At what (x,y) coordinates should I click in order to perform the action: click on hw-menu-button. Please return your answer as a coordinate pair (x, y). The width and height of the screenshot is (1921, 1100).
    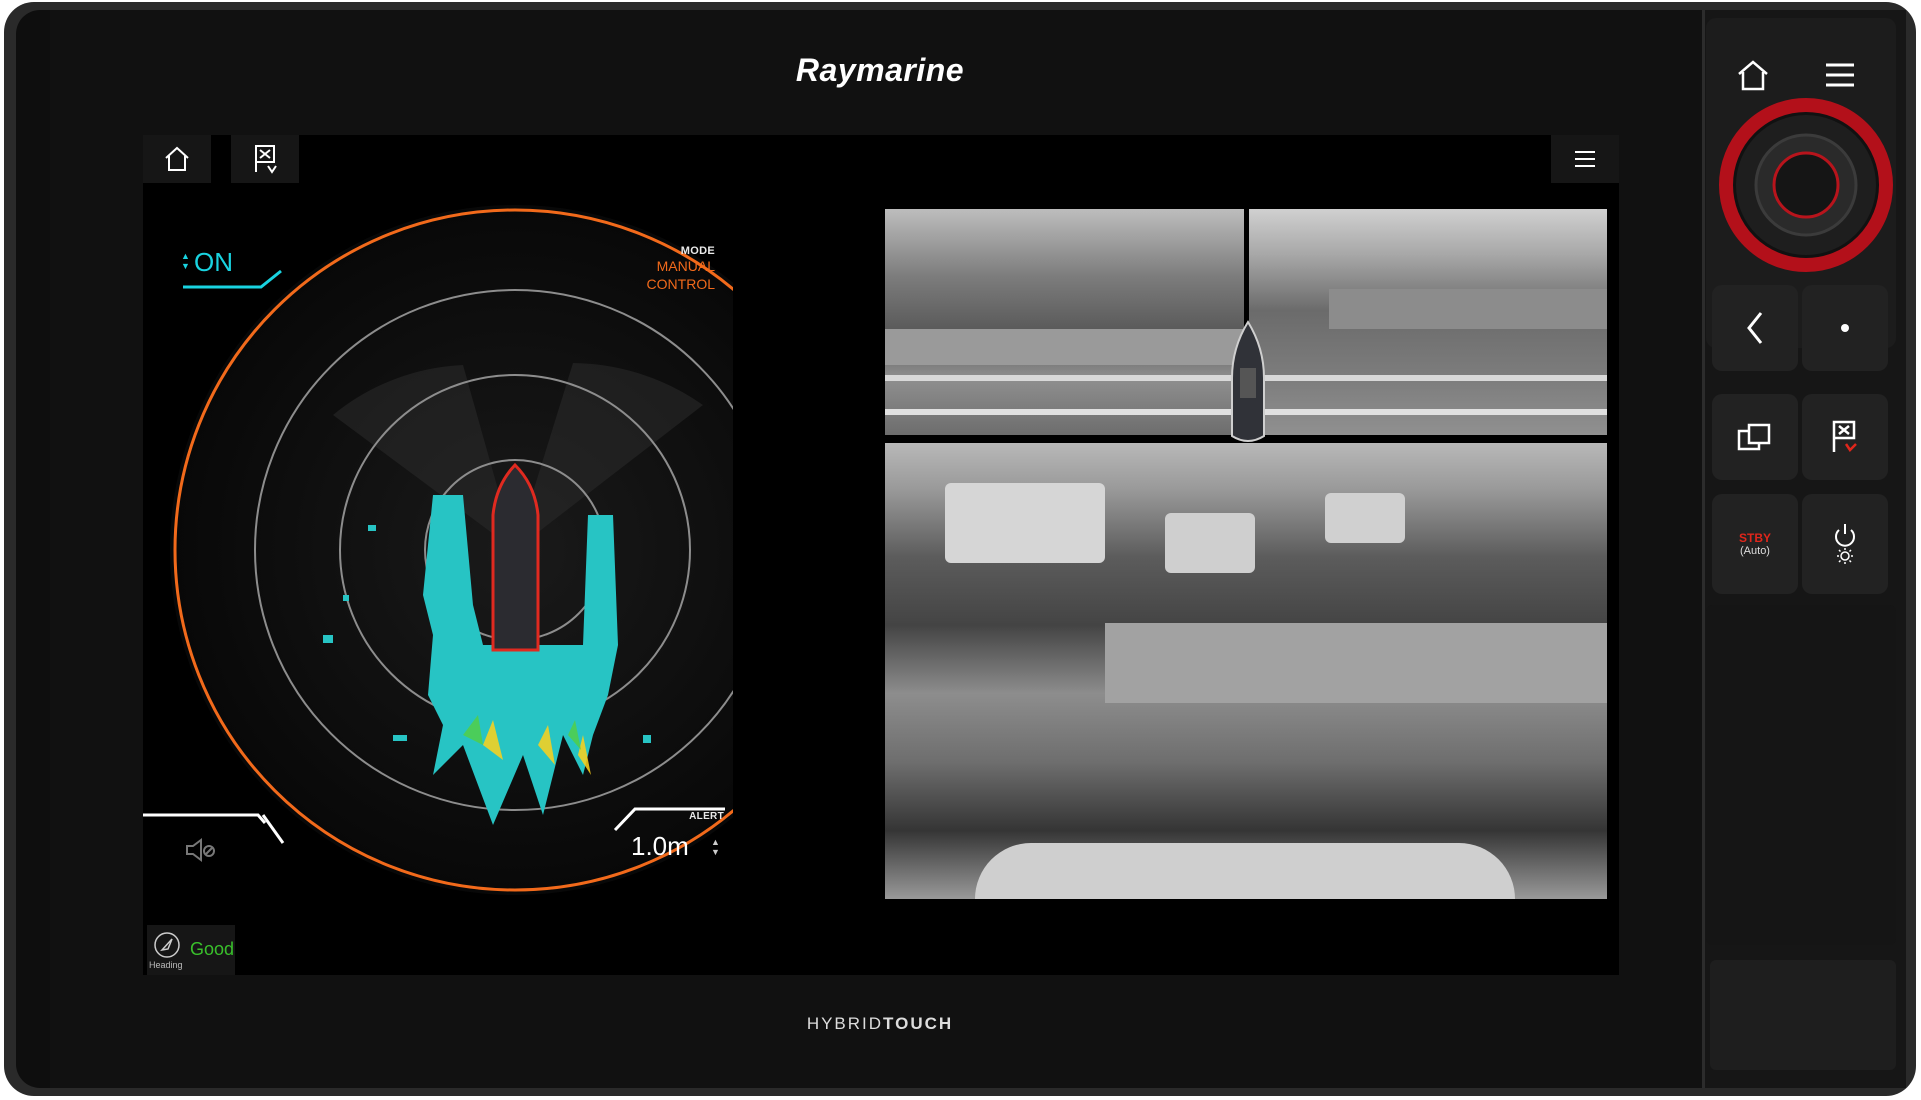
    Looking at the image, I should click on (1840, 75).